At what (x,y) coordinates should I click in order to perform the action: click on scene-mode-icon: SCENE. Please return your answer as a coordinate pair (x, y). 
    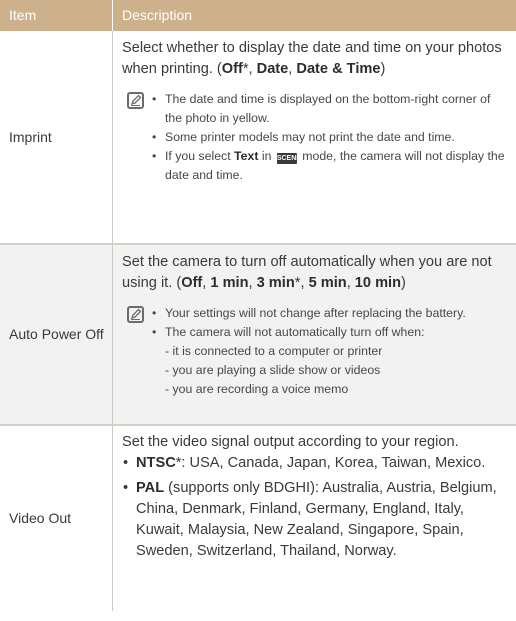
    Looking at the image, I should click on (288, 158).